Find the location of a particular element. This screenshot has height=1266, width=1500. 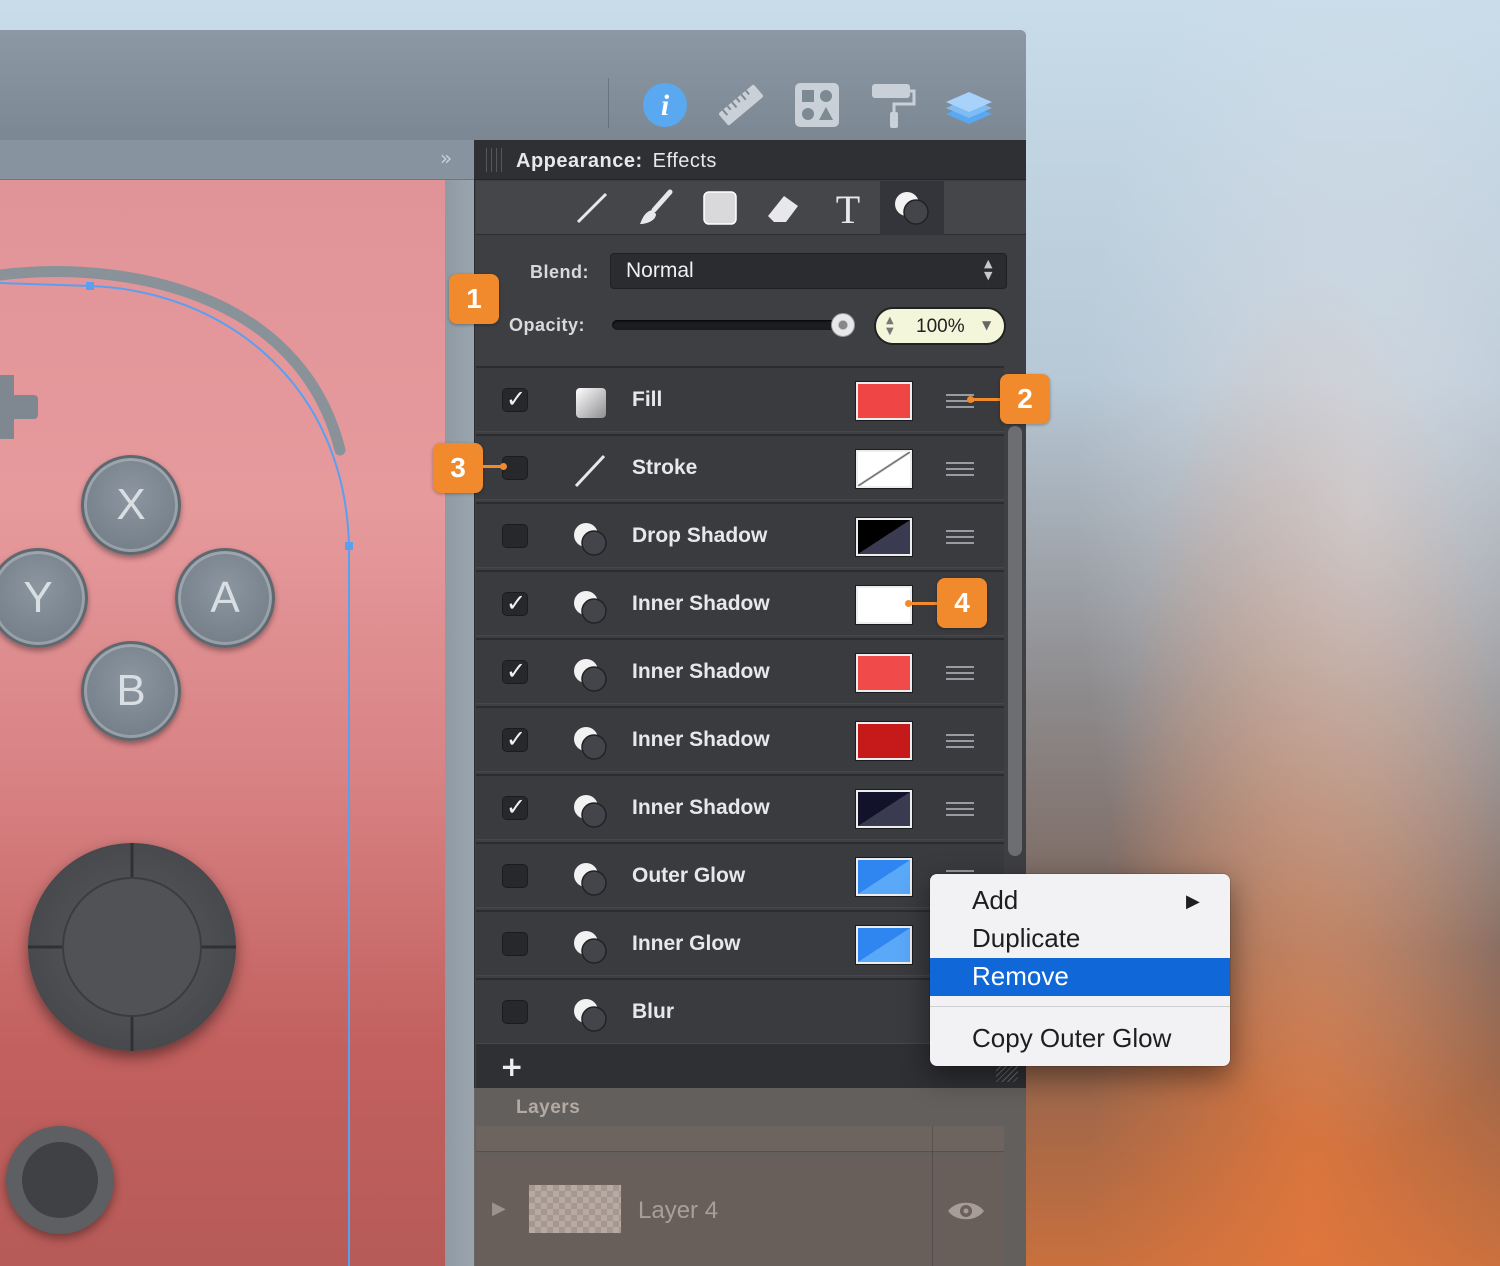

panel-grip-icon is located at coordinates (495, 160).